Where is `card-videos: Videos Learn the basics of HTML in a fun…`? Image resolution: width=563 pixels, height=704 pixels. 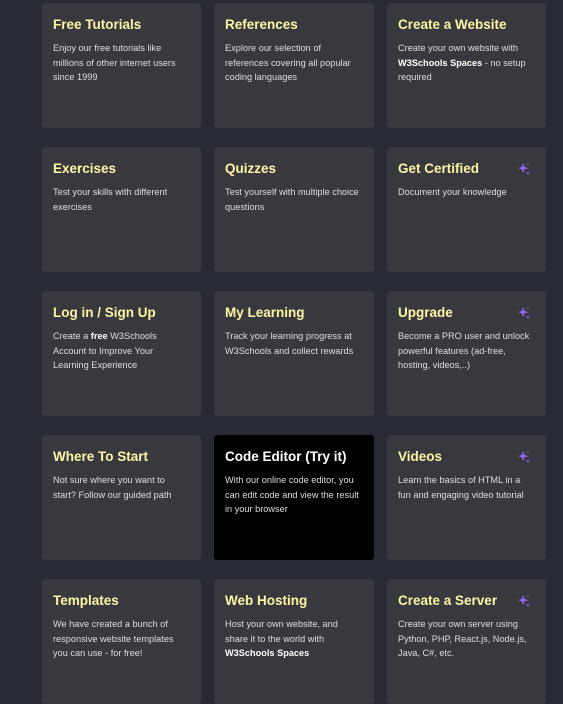 card-videos: Videos Learn the basics of HTML in a fun… is located at coordinates (466, 497).